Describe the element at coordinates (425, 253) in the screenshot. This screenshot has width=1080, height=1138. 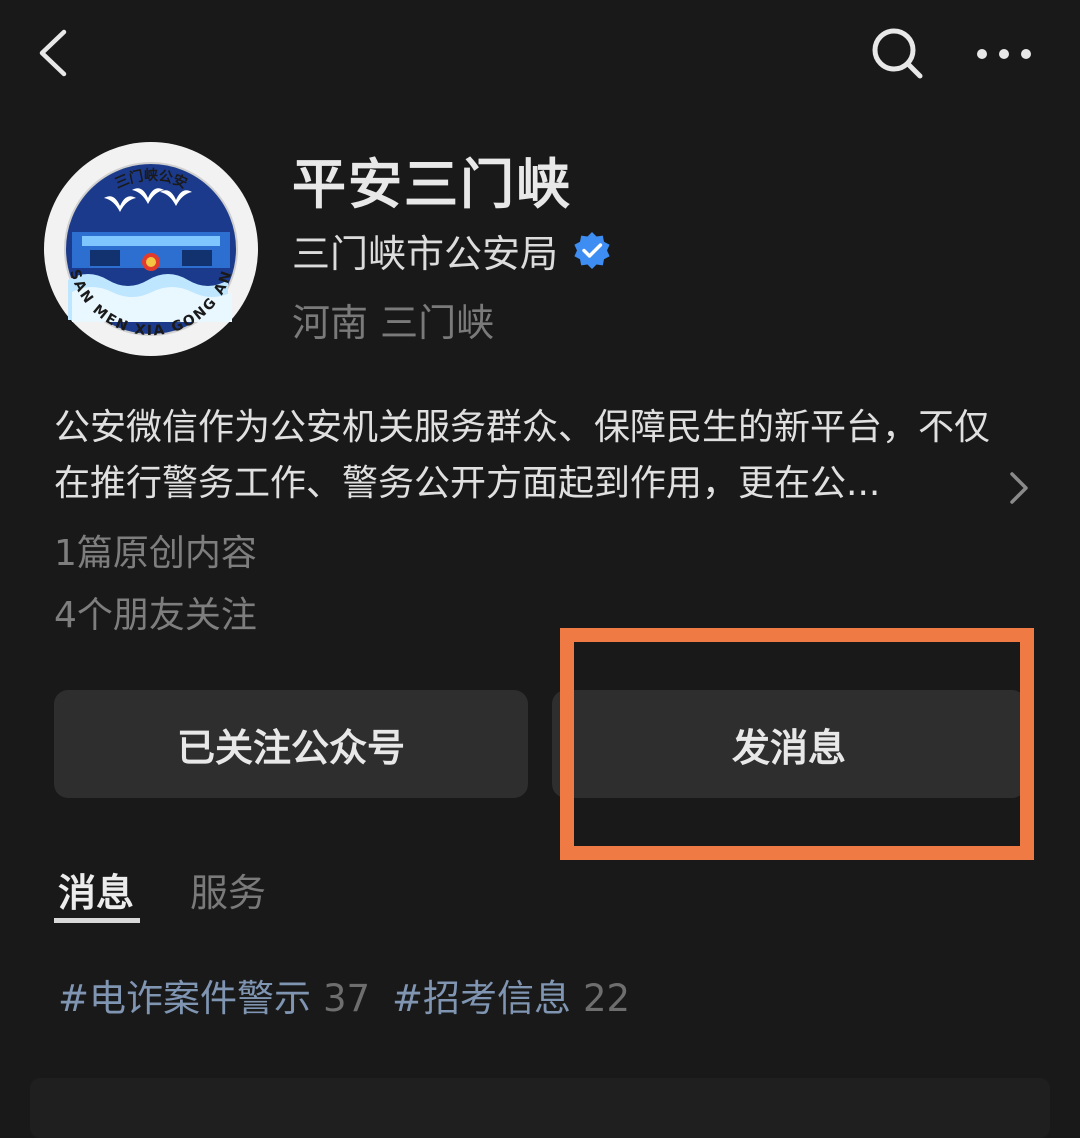
I see `organization-name: 三门峡市公安局` at that location.